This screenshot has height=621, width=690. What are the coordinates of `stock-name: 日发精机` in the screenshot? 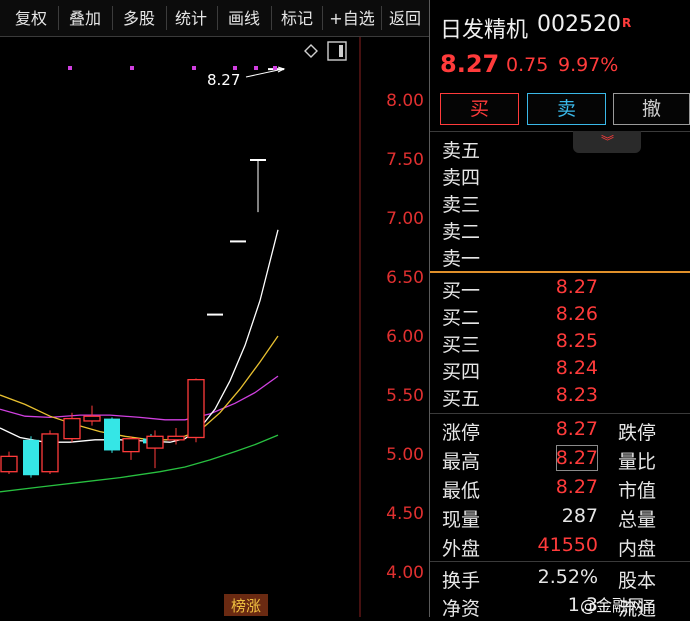 It's located at (484, 30).